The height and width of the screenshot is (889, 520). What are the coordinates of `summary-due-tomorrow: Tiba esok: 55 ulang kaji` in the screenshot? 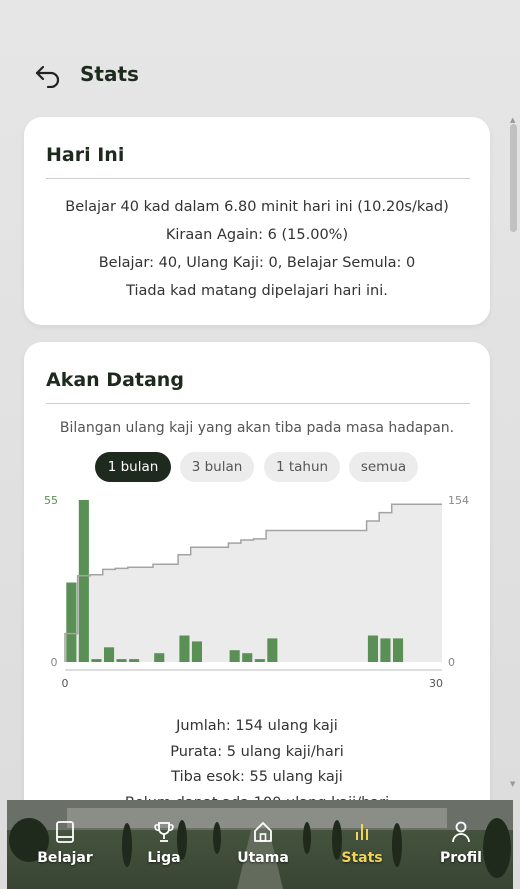 It's located at (257, 777).